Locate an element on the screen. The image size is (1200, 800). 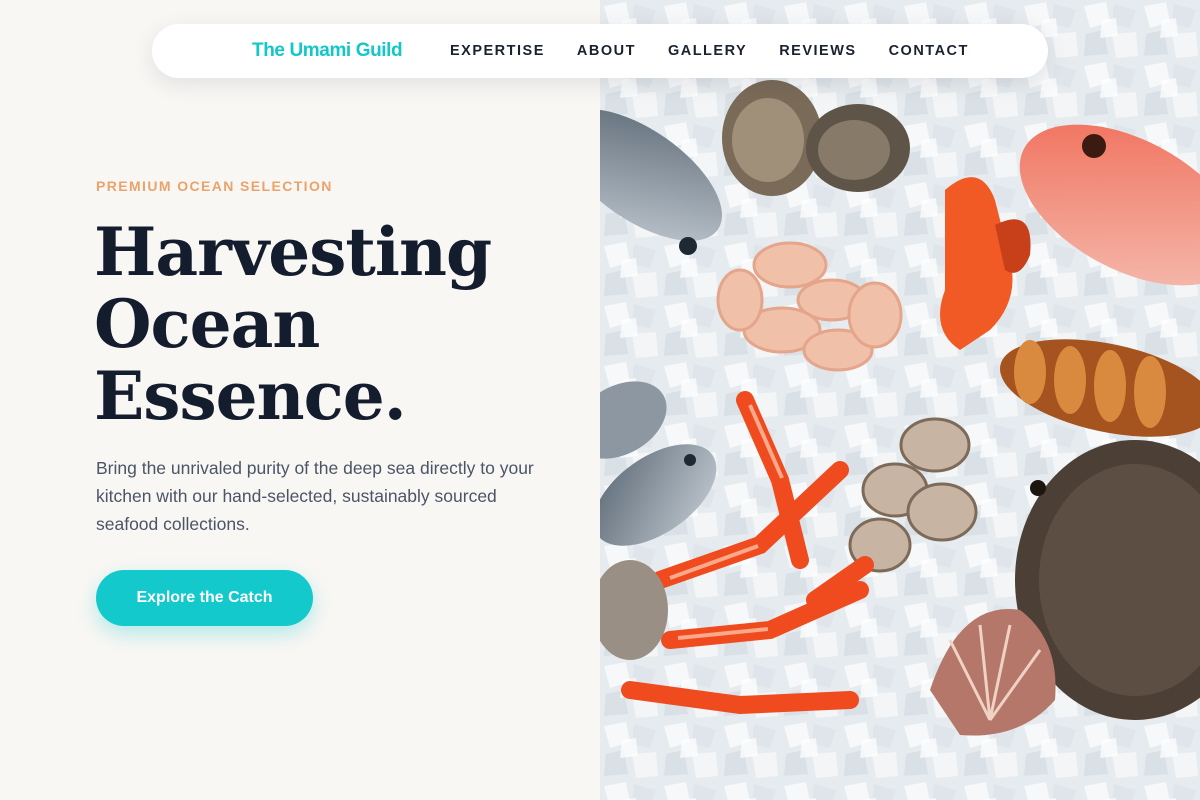
nav-link-gallery: GALLERY is located at coordinates (707, 51).